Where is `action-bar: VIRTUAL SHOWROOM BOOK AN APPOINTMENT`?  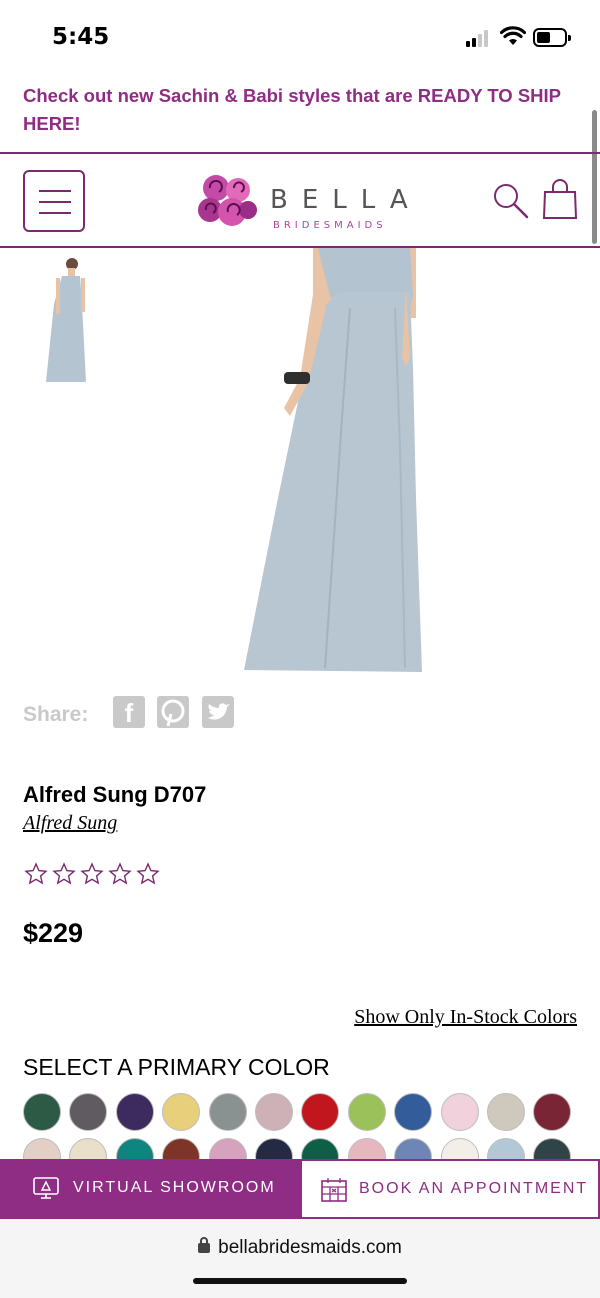
action-bar: VIRTUAL SHOWROOM BOOK AN APPOINTMENT is located at coordinates (300, 1189).